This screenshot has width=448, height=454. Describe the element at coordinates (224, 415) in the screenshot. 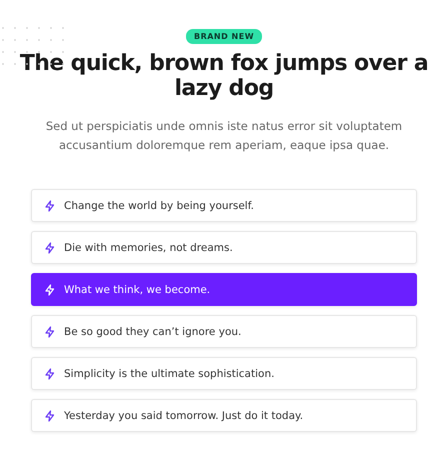

I see `list-item: Yesterday you said tomorrow. Just do it today.` at that location.